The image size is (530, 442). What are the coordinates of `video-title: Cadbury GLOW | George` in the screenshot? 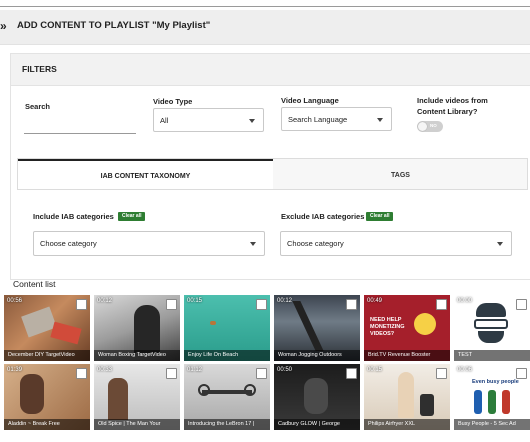 It's located at (317, 424).